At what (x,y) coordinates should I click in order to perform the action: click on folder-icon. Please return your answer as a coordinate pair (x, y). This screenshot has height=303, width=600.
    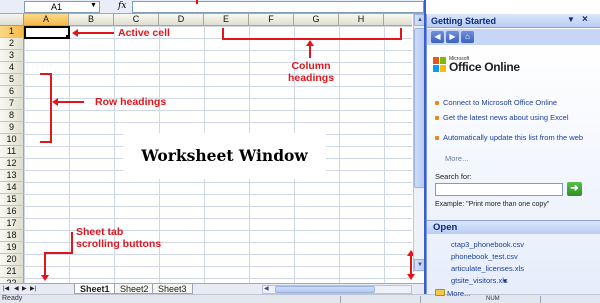
    Looking at the image, I should click on (440, 292).